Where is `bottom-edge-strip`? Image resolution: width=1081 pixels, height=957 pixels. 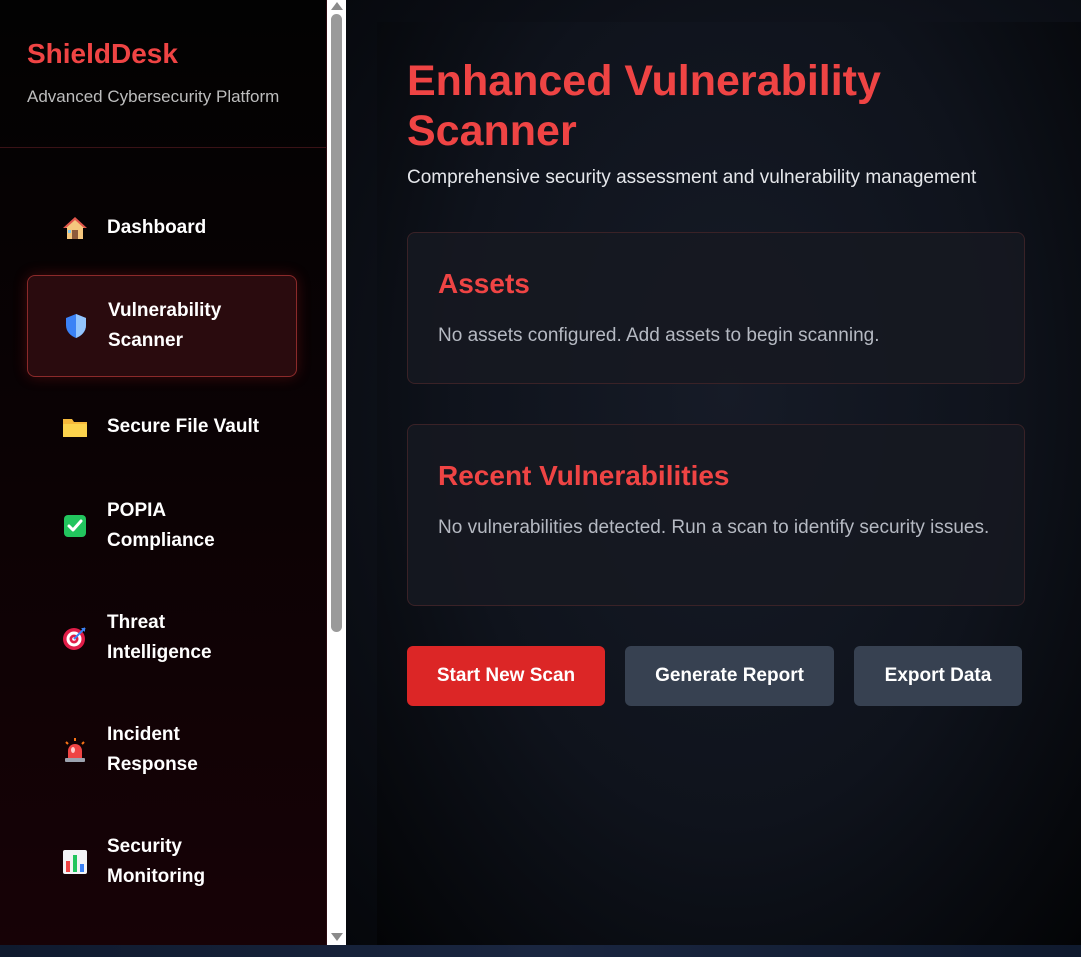 bottom-edge-strip is located at coordinates (540, 951).